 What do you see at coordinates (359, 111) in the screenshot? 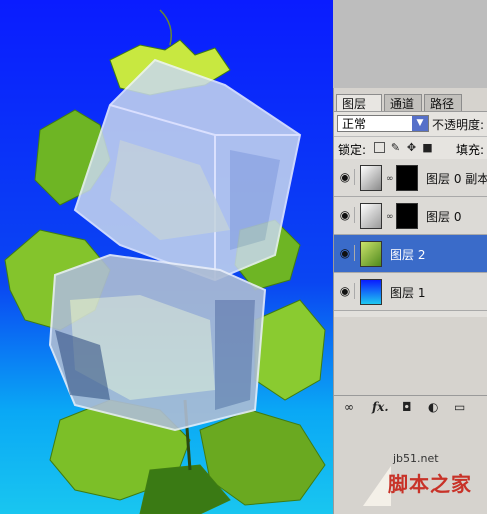
I see `tab-layers: 图层×` at bounding box center [359, 111].